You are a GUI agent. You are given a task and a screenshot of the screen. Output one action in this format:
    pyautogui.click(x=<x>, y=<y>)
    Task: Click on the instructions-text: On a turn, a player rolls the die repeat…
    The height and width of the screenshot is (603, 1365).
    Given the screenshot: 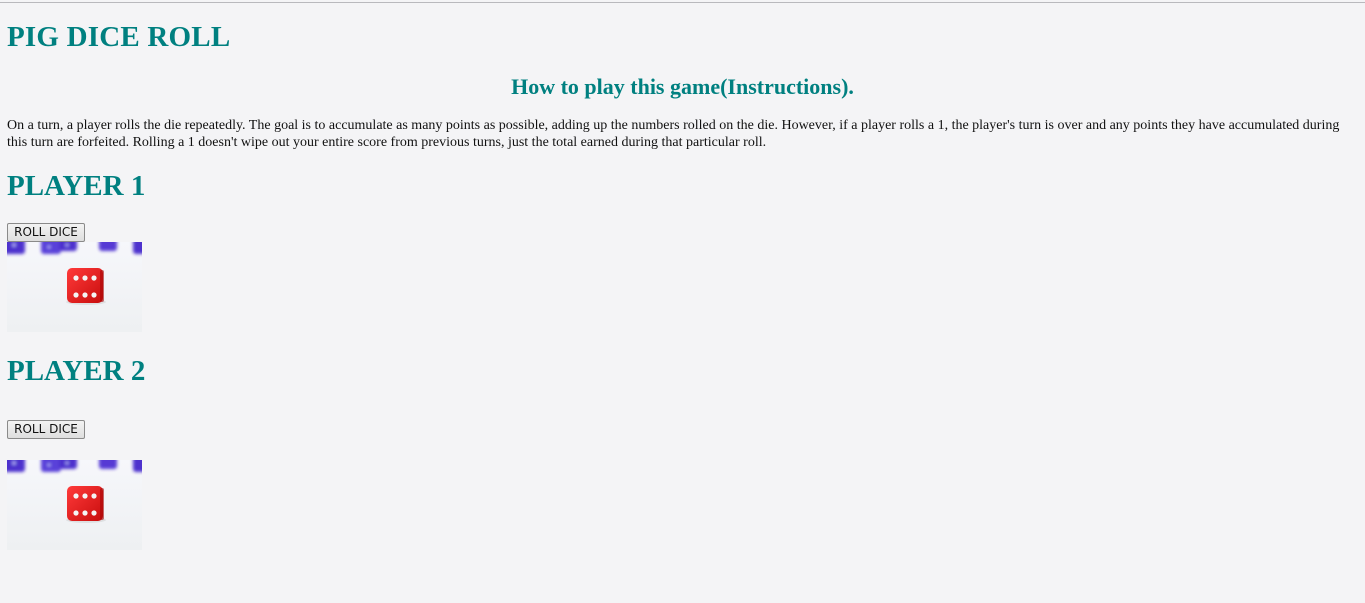 What is the action you would take?
    pyautogui.click(x=673, y=134)
    